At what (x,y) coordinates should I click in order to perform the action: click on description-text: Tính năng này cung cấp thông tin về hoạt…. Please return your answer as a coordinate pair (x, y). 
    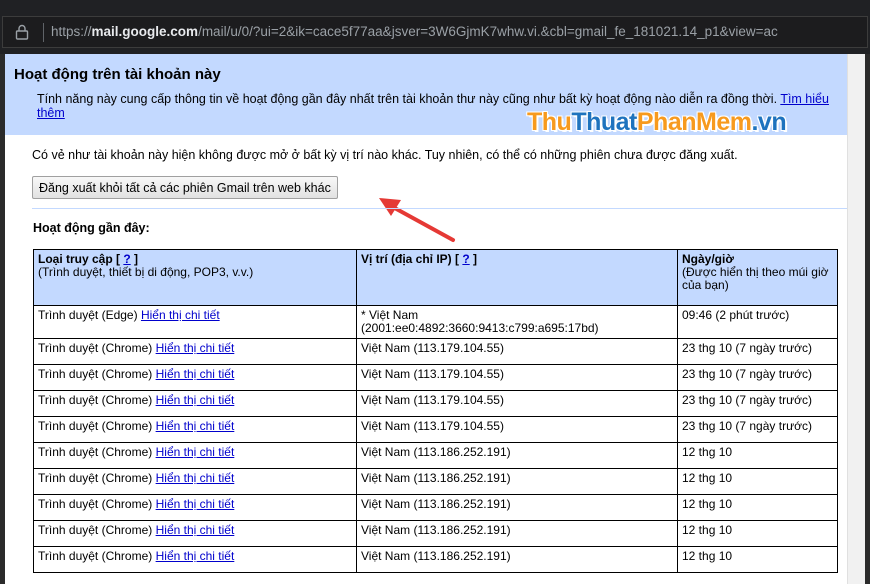
    Looking at the image, I should click on (407, 99).